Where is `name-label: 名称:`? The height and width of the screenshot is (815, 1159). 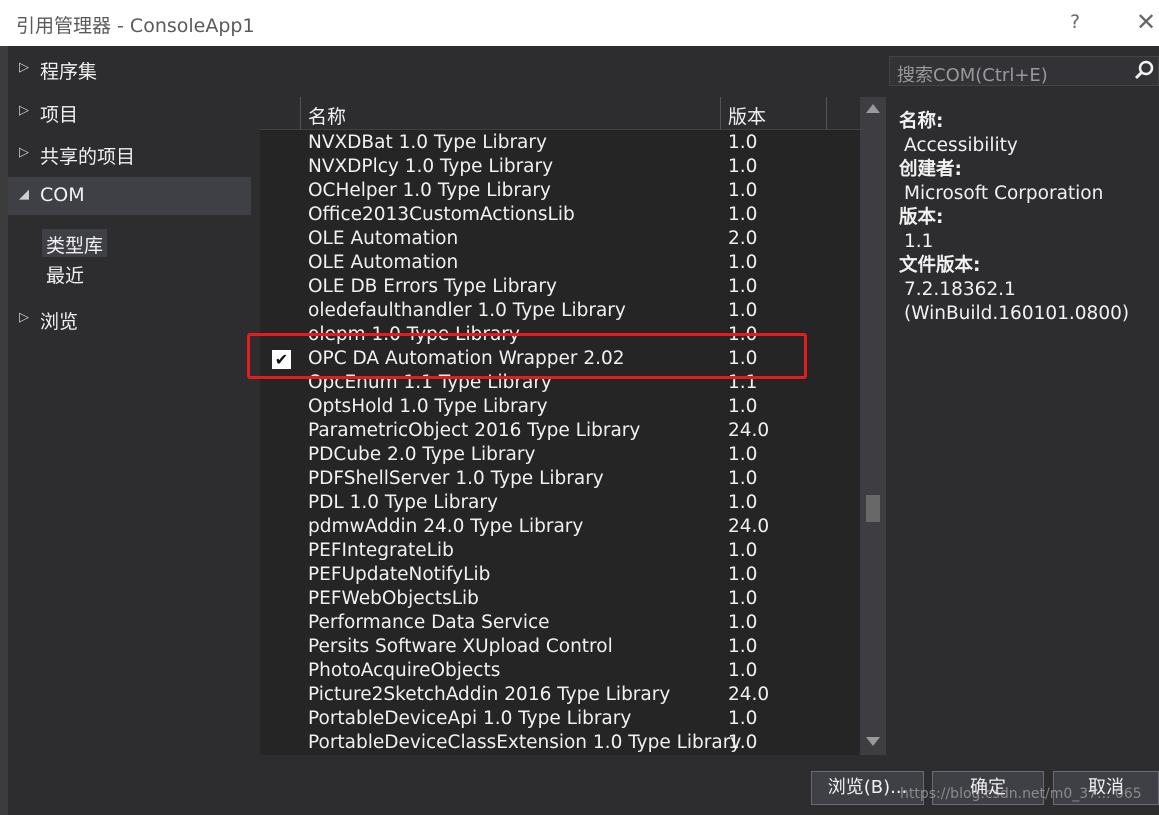 name-label: 名称: is located at coordinates (921, 121).